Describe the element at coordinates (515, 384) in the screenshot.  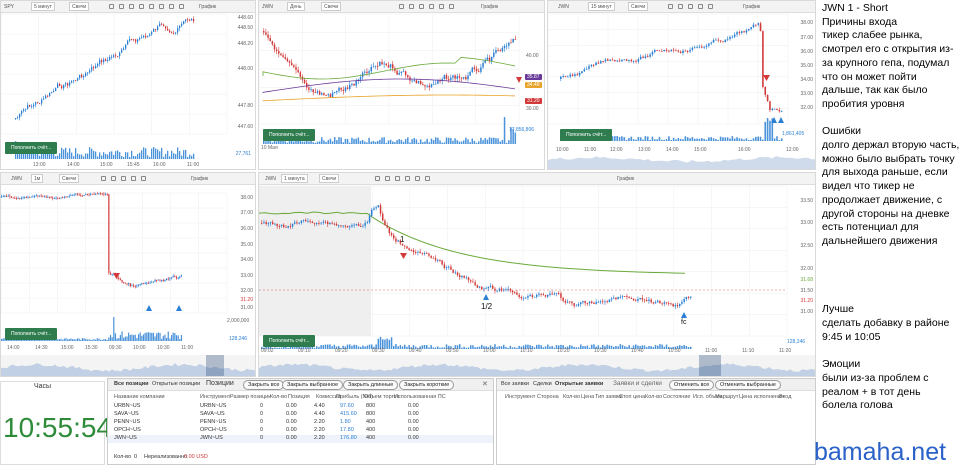
I see `tab-all-orders: Все заявки` at that location.